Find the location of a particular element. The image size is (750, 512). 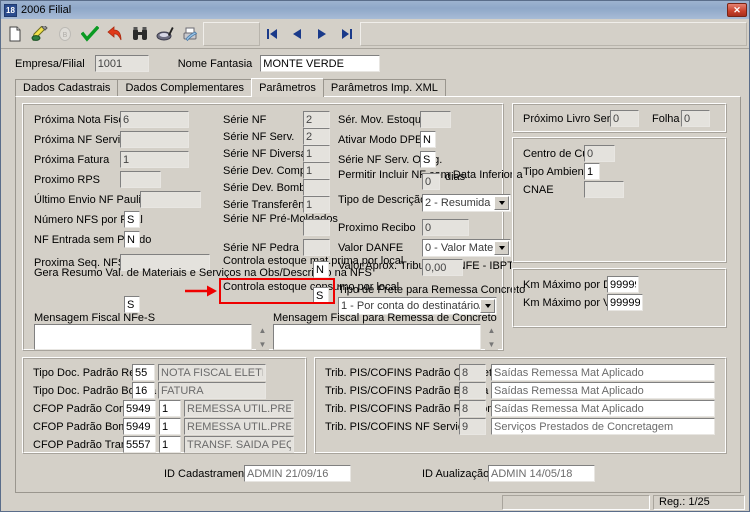

nf-entrada-sem-pedido-input is located at coordinates (132, 239).